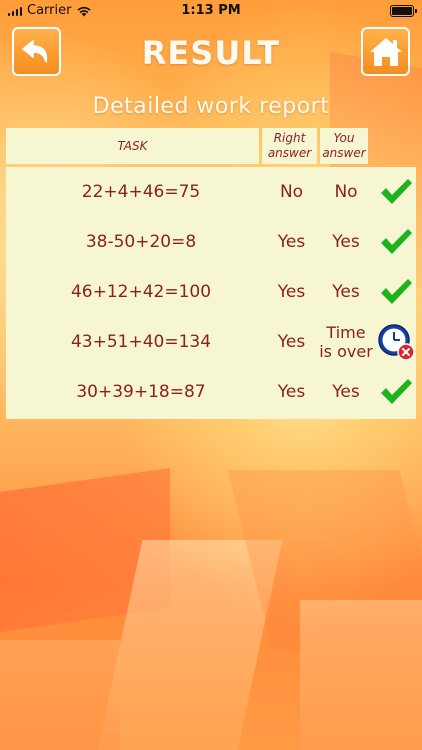  I want to click on table-row: 30+39+18=87 Yes Yes, so click(211, 392).